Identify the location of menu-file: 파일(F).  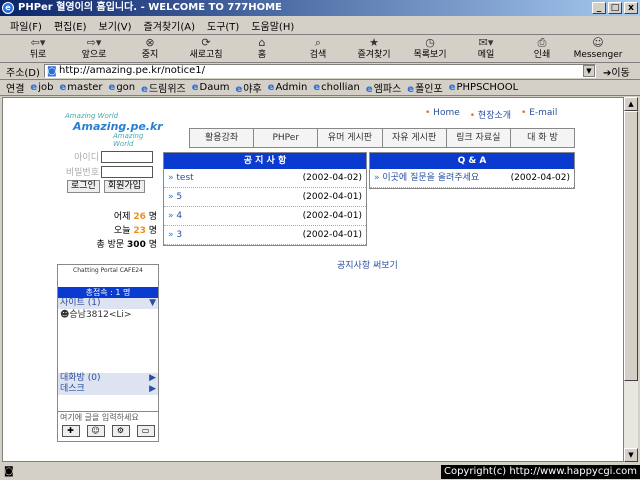
(26, 25).